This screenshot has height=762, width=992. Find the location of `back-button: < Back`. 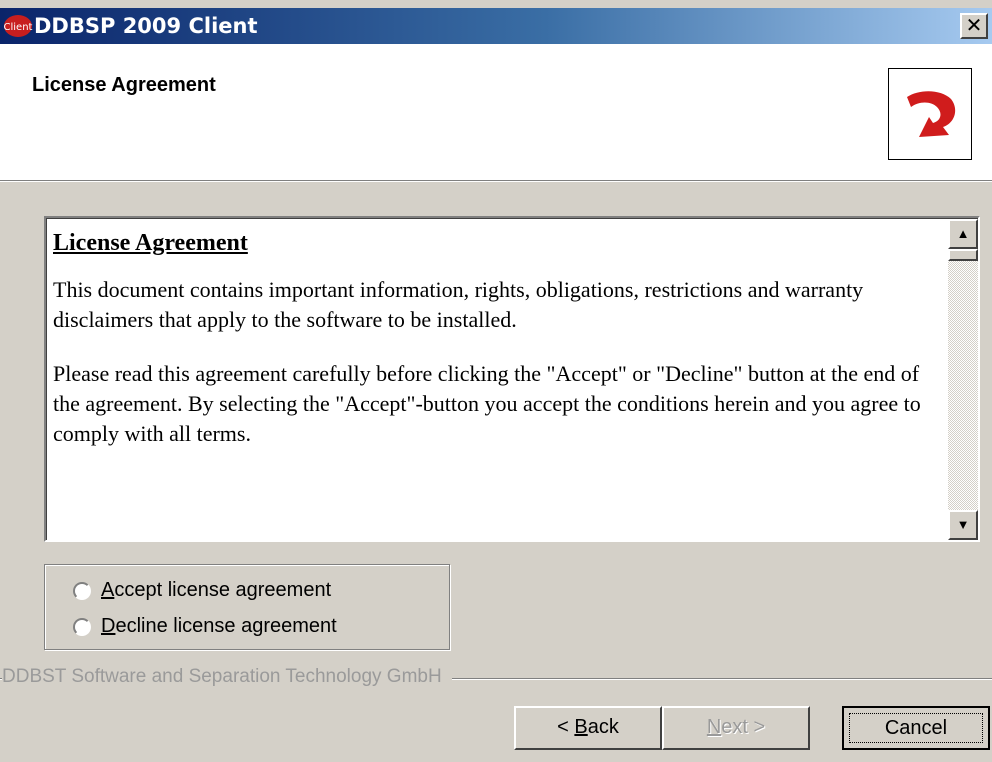

back-button: < Back is located at coordinates (588, 728).